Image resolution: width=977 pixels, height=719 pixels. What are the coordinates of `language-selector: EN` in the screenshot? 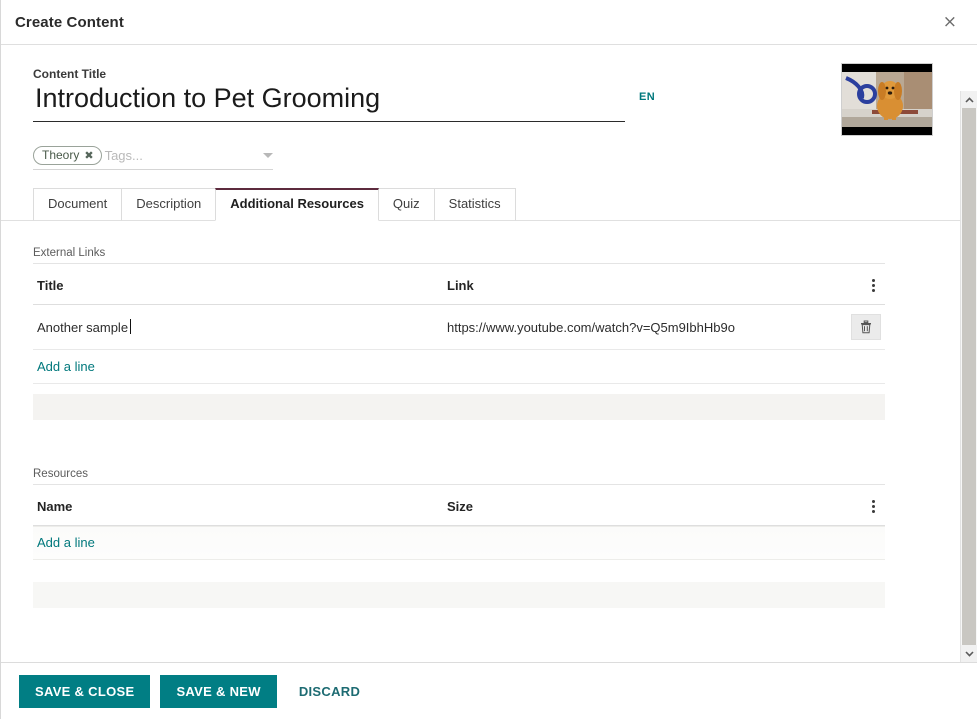 It's located at (647, 113).